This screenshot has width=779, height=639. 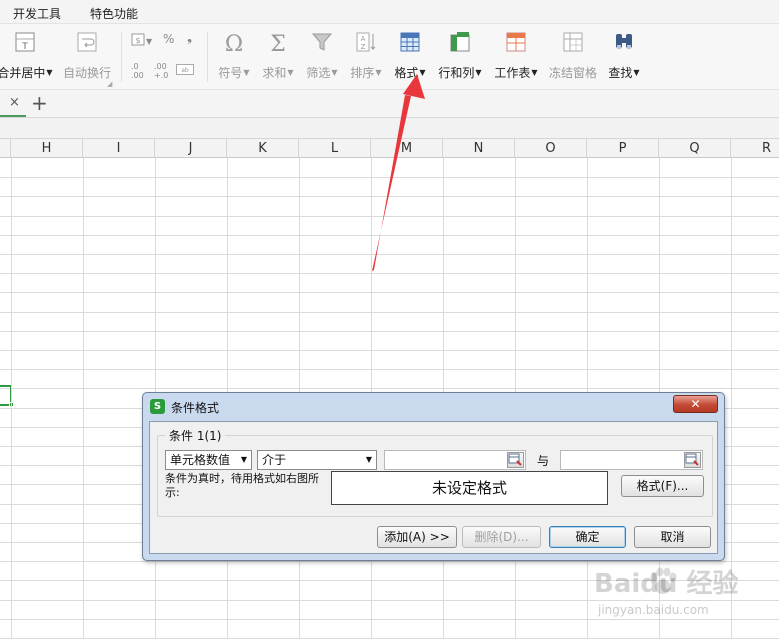 I want to click on document-tab-strip: × +, so click(x=389, y=104).